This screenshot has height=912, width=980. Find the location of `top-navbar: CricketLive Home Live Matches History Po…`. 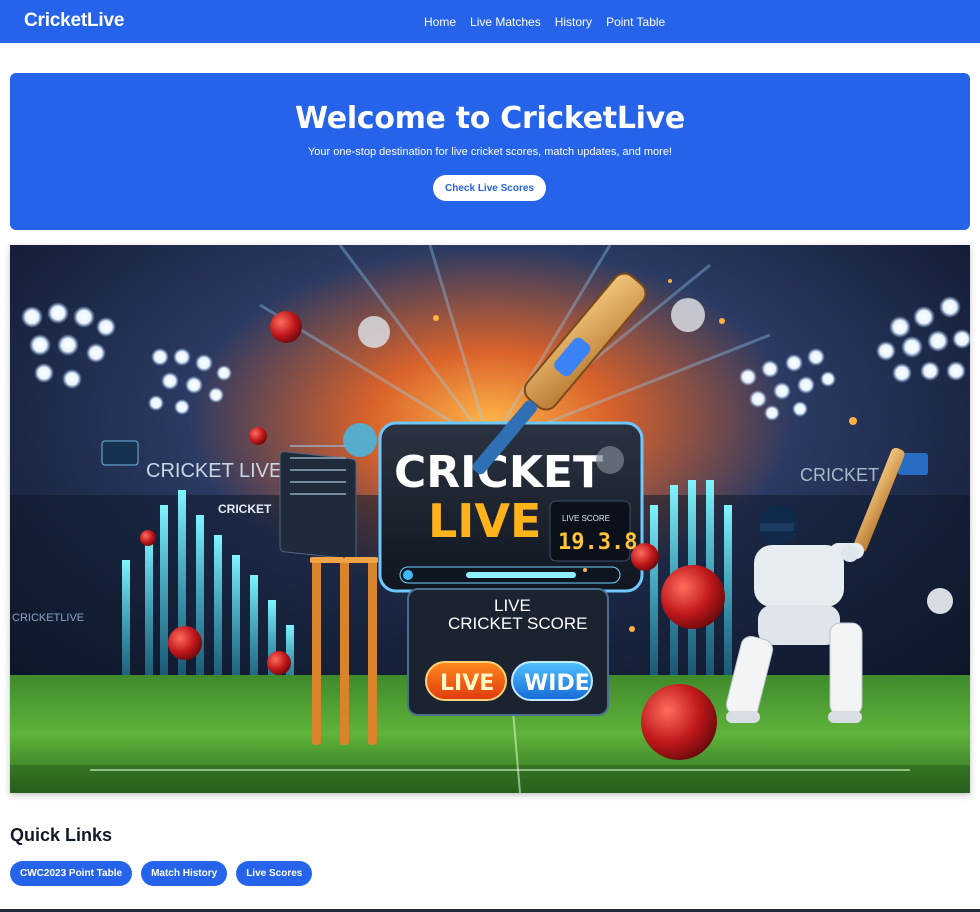

top-navbar: CricketLive Home Live Matches History Po… is located at coordinates (490, 21).